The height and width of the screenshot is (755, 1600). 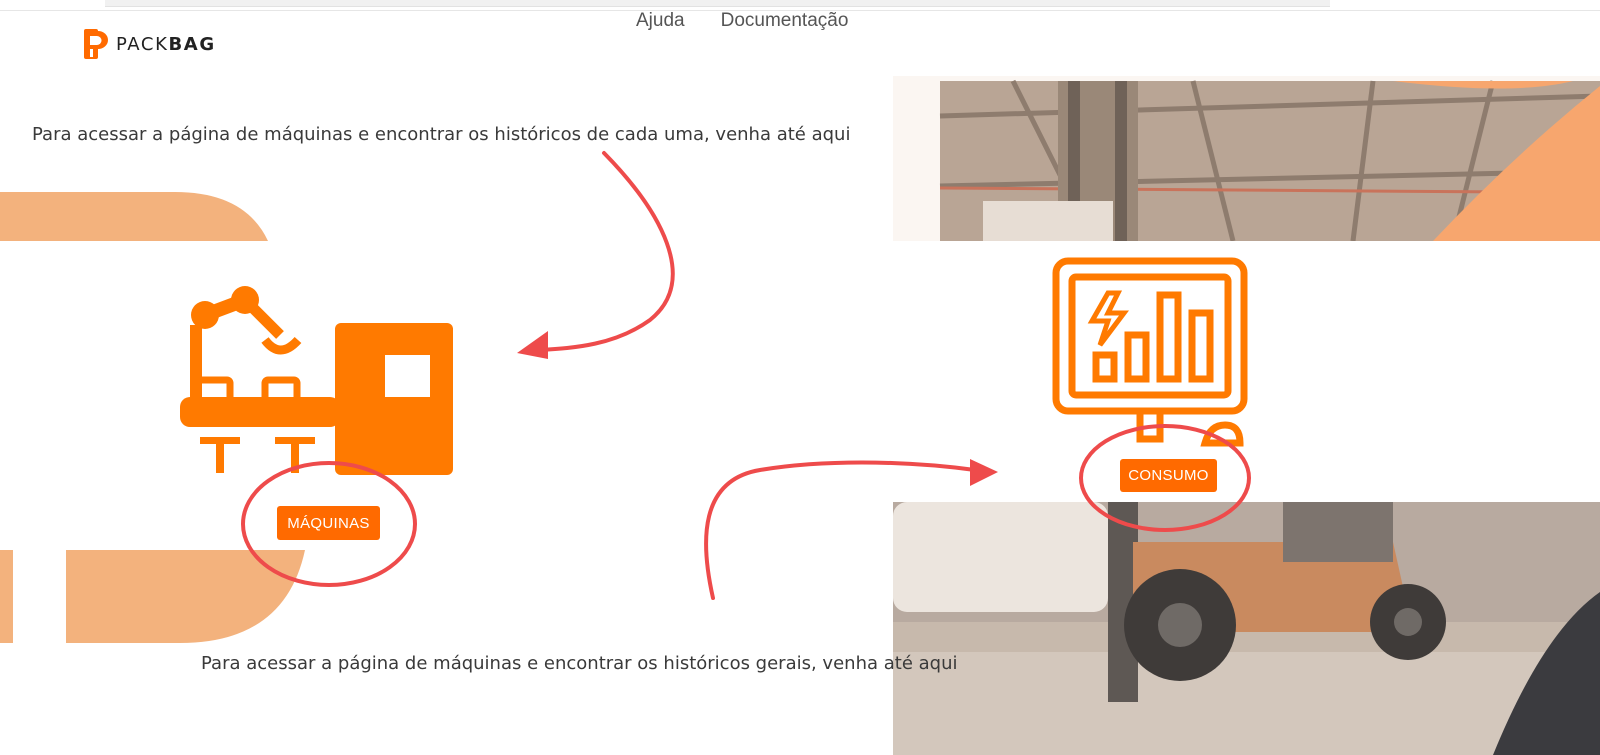 I want to click on warehouse-photo-top, so click(x=1246, y=158).